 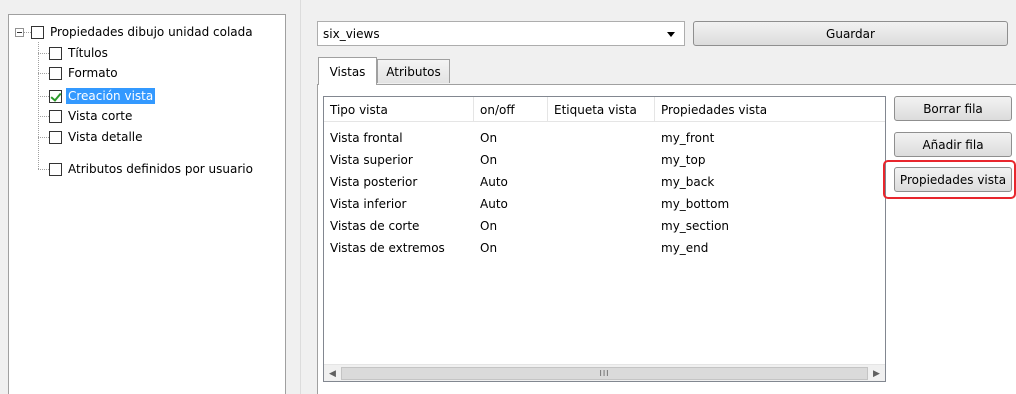 What do you see at coordinates (695, 226) in the screenshot?
I see `cell-propiedades: my_section` at bounding box center [695, 226].